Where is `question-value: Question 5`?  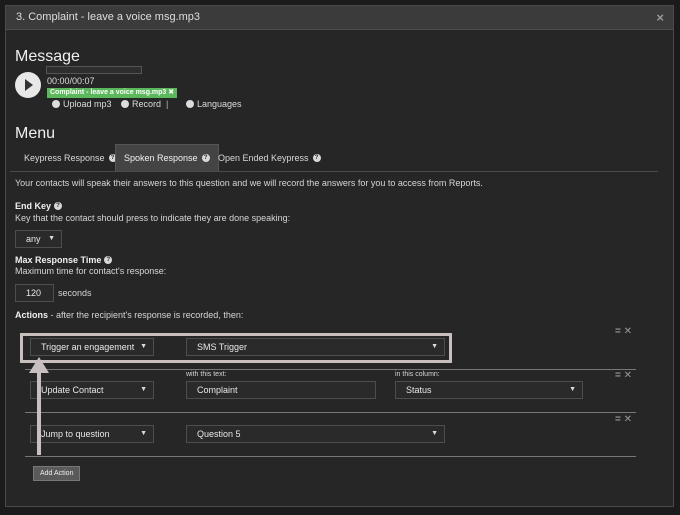
question-value: Question 5 is located at coordinates (219, 434).